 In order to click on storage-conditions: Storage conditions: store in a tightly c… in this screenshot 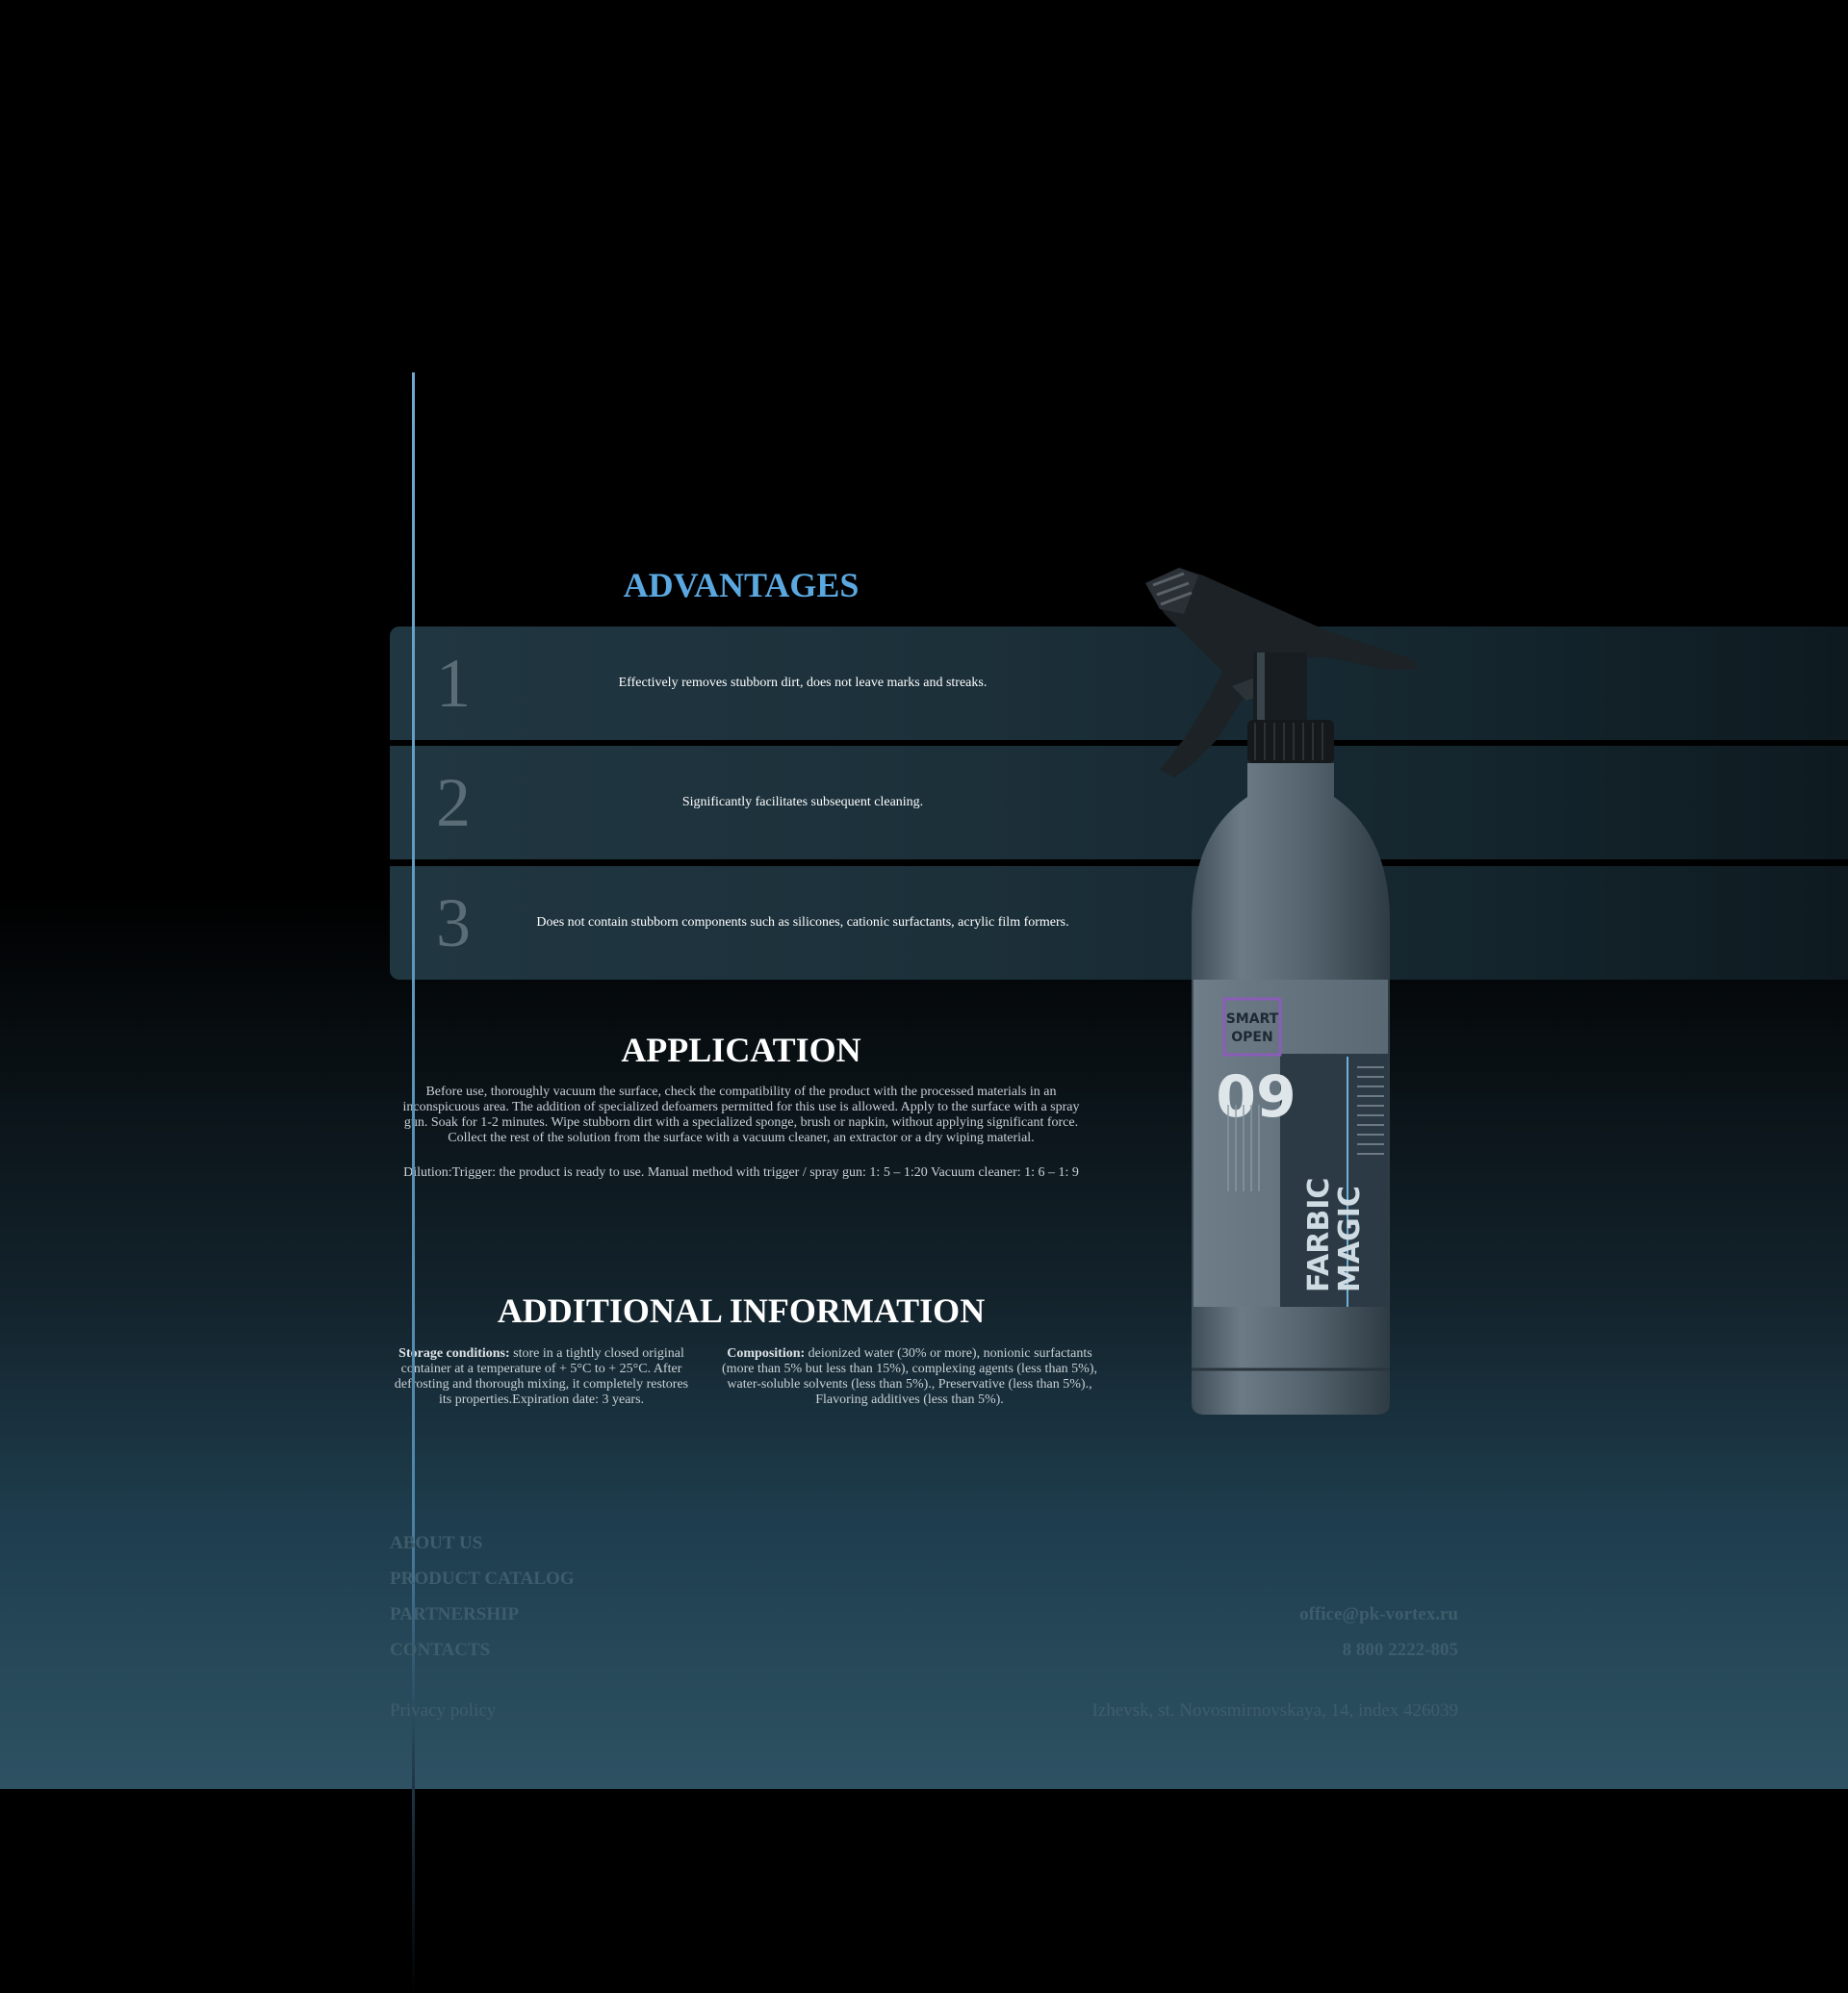, I will do `click(541, 1377)`.